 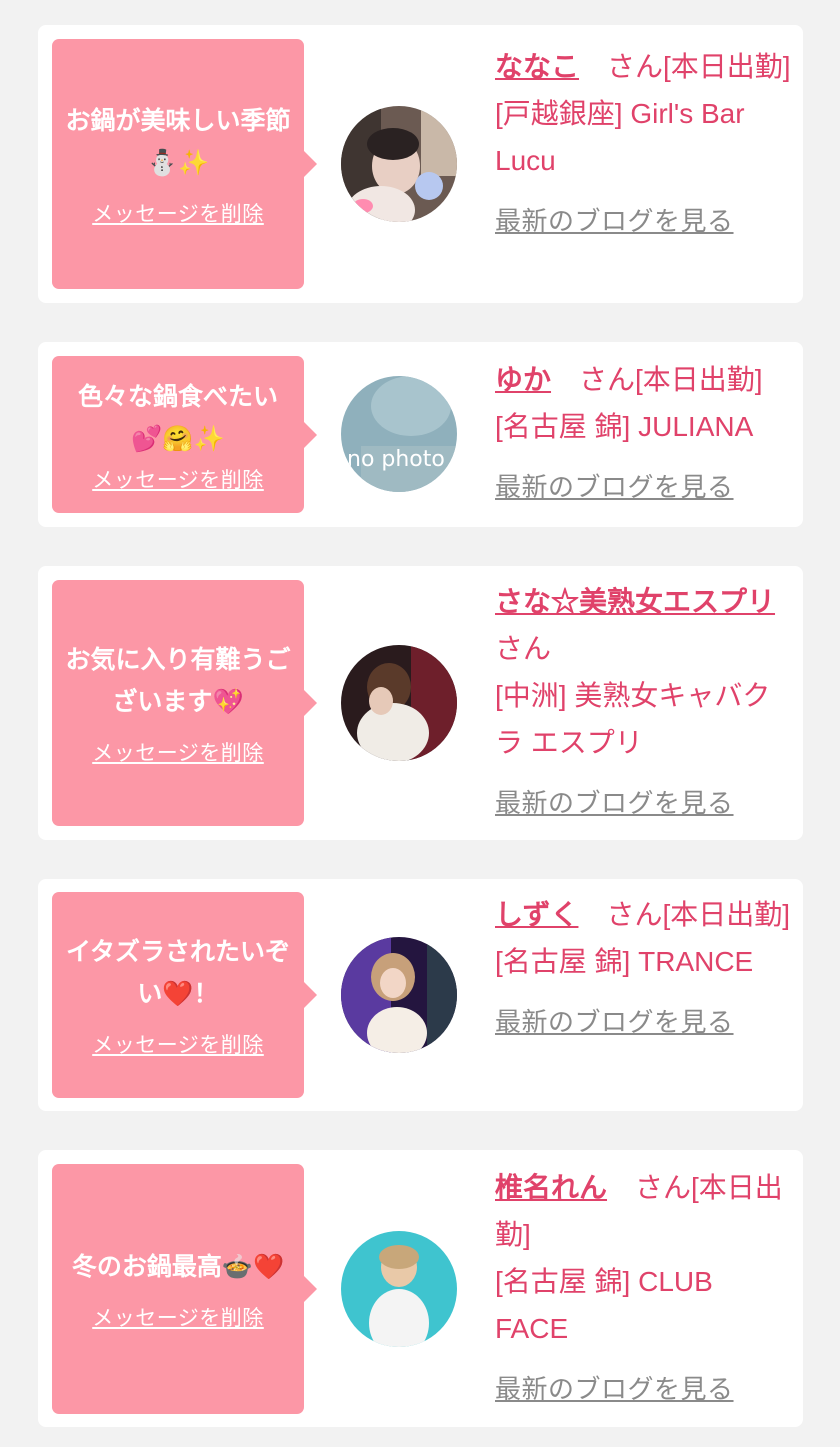 I want to click on cast-name-link: しずく, so click(x=536, y=914).